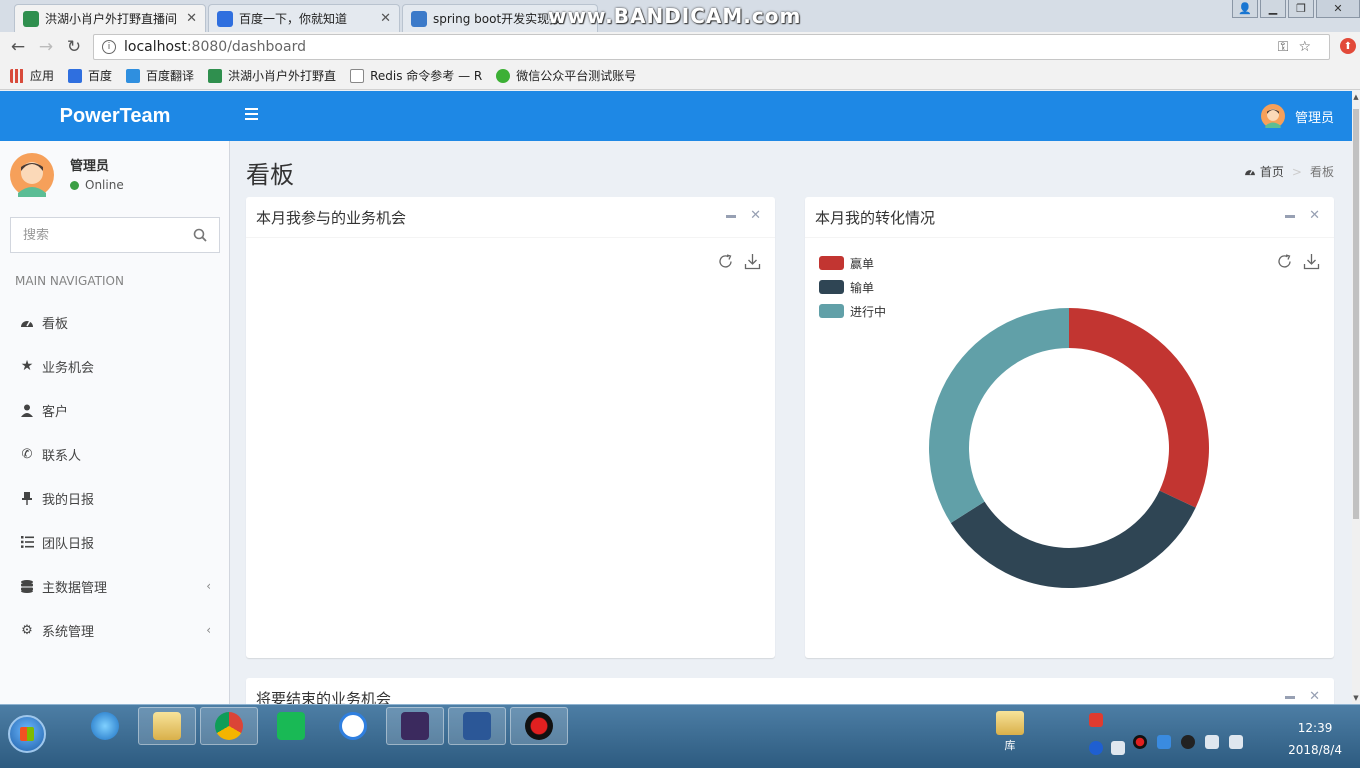 The height and width of the screenshot is (768, 1360). Describe the element at coordinates (90, 75) in the screenshot. I see `bookmark-baidu: 百度` at that location.